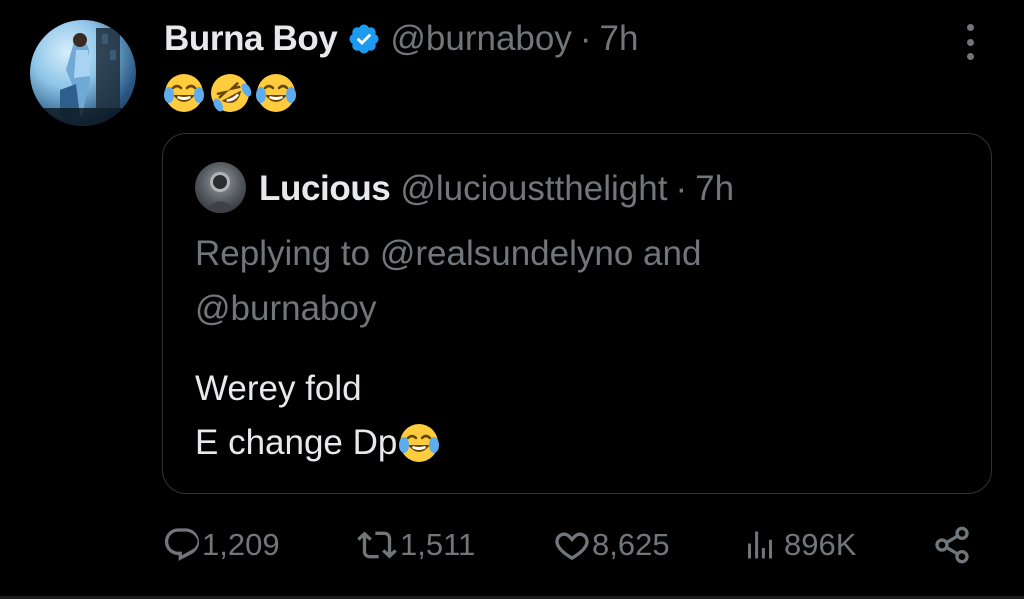 The image size is (1024, 599). What do you see at coordinates (241, 544) in the screenshot?
I see `reply-count: 1,209` at bounding box center [241, 544].